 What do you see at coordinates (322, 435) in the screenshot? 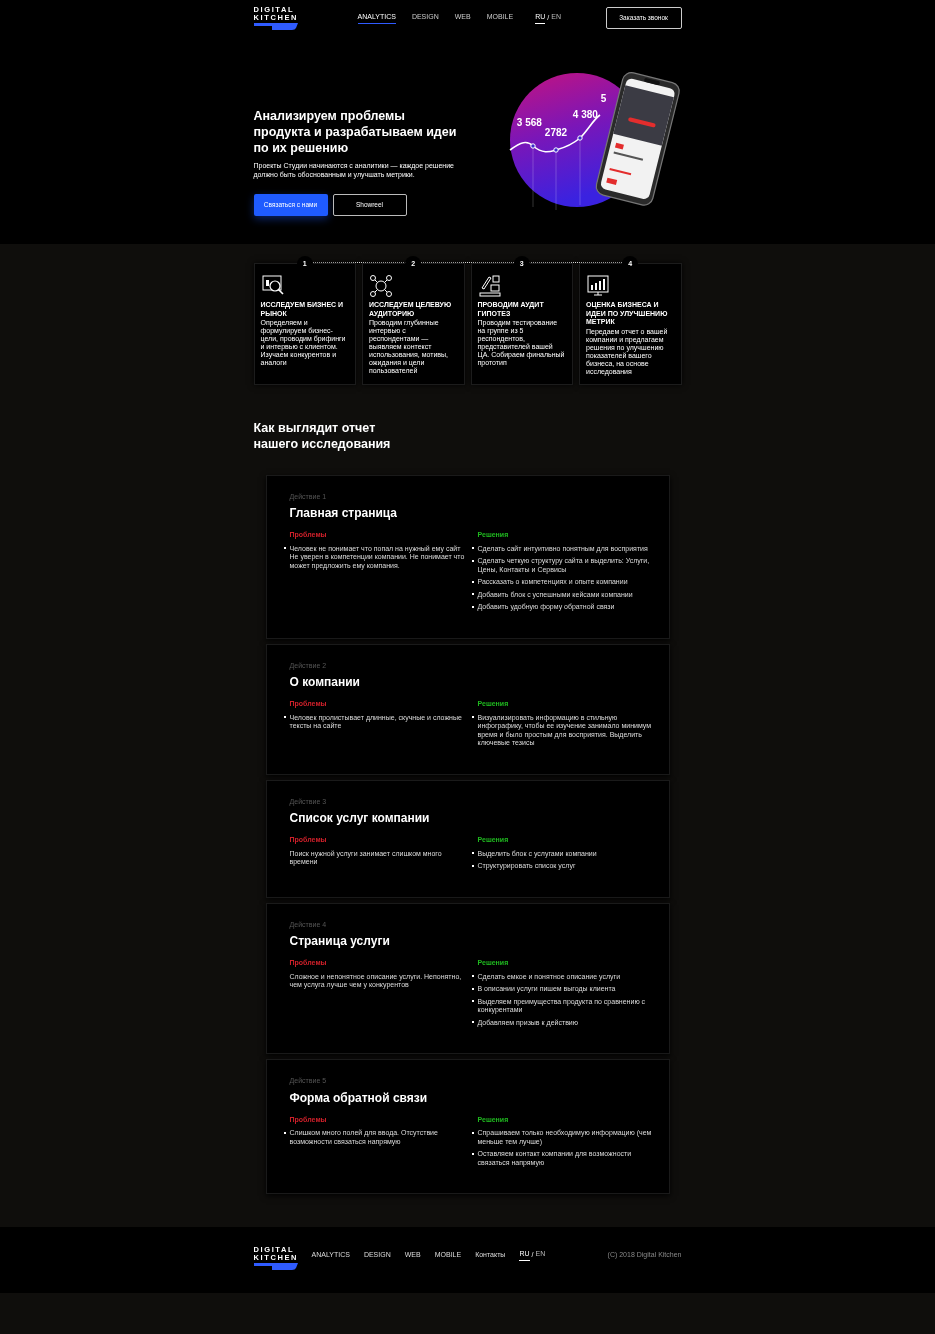
I see `section-heading: Как выглядит отчет нашего исследования` at bounding box center [322, 435].